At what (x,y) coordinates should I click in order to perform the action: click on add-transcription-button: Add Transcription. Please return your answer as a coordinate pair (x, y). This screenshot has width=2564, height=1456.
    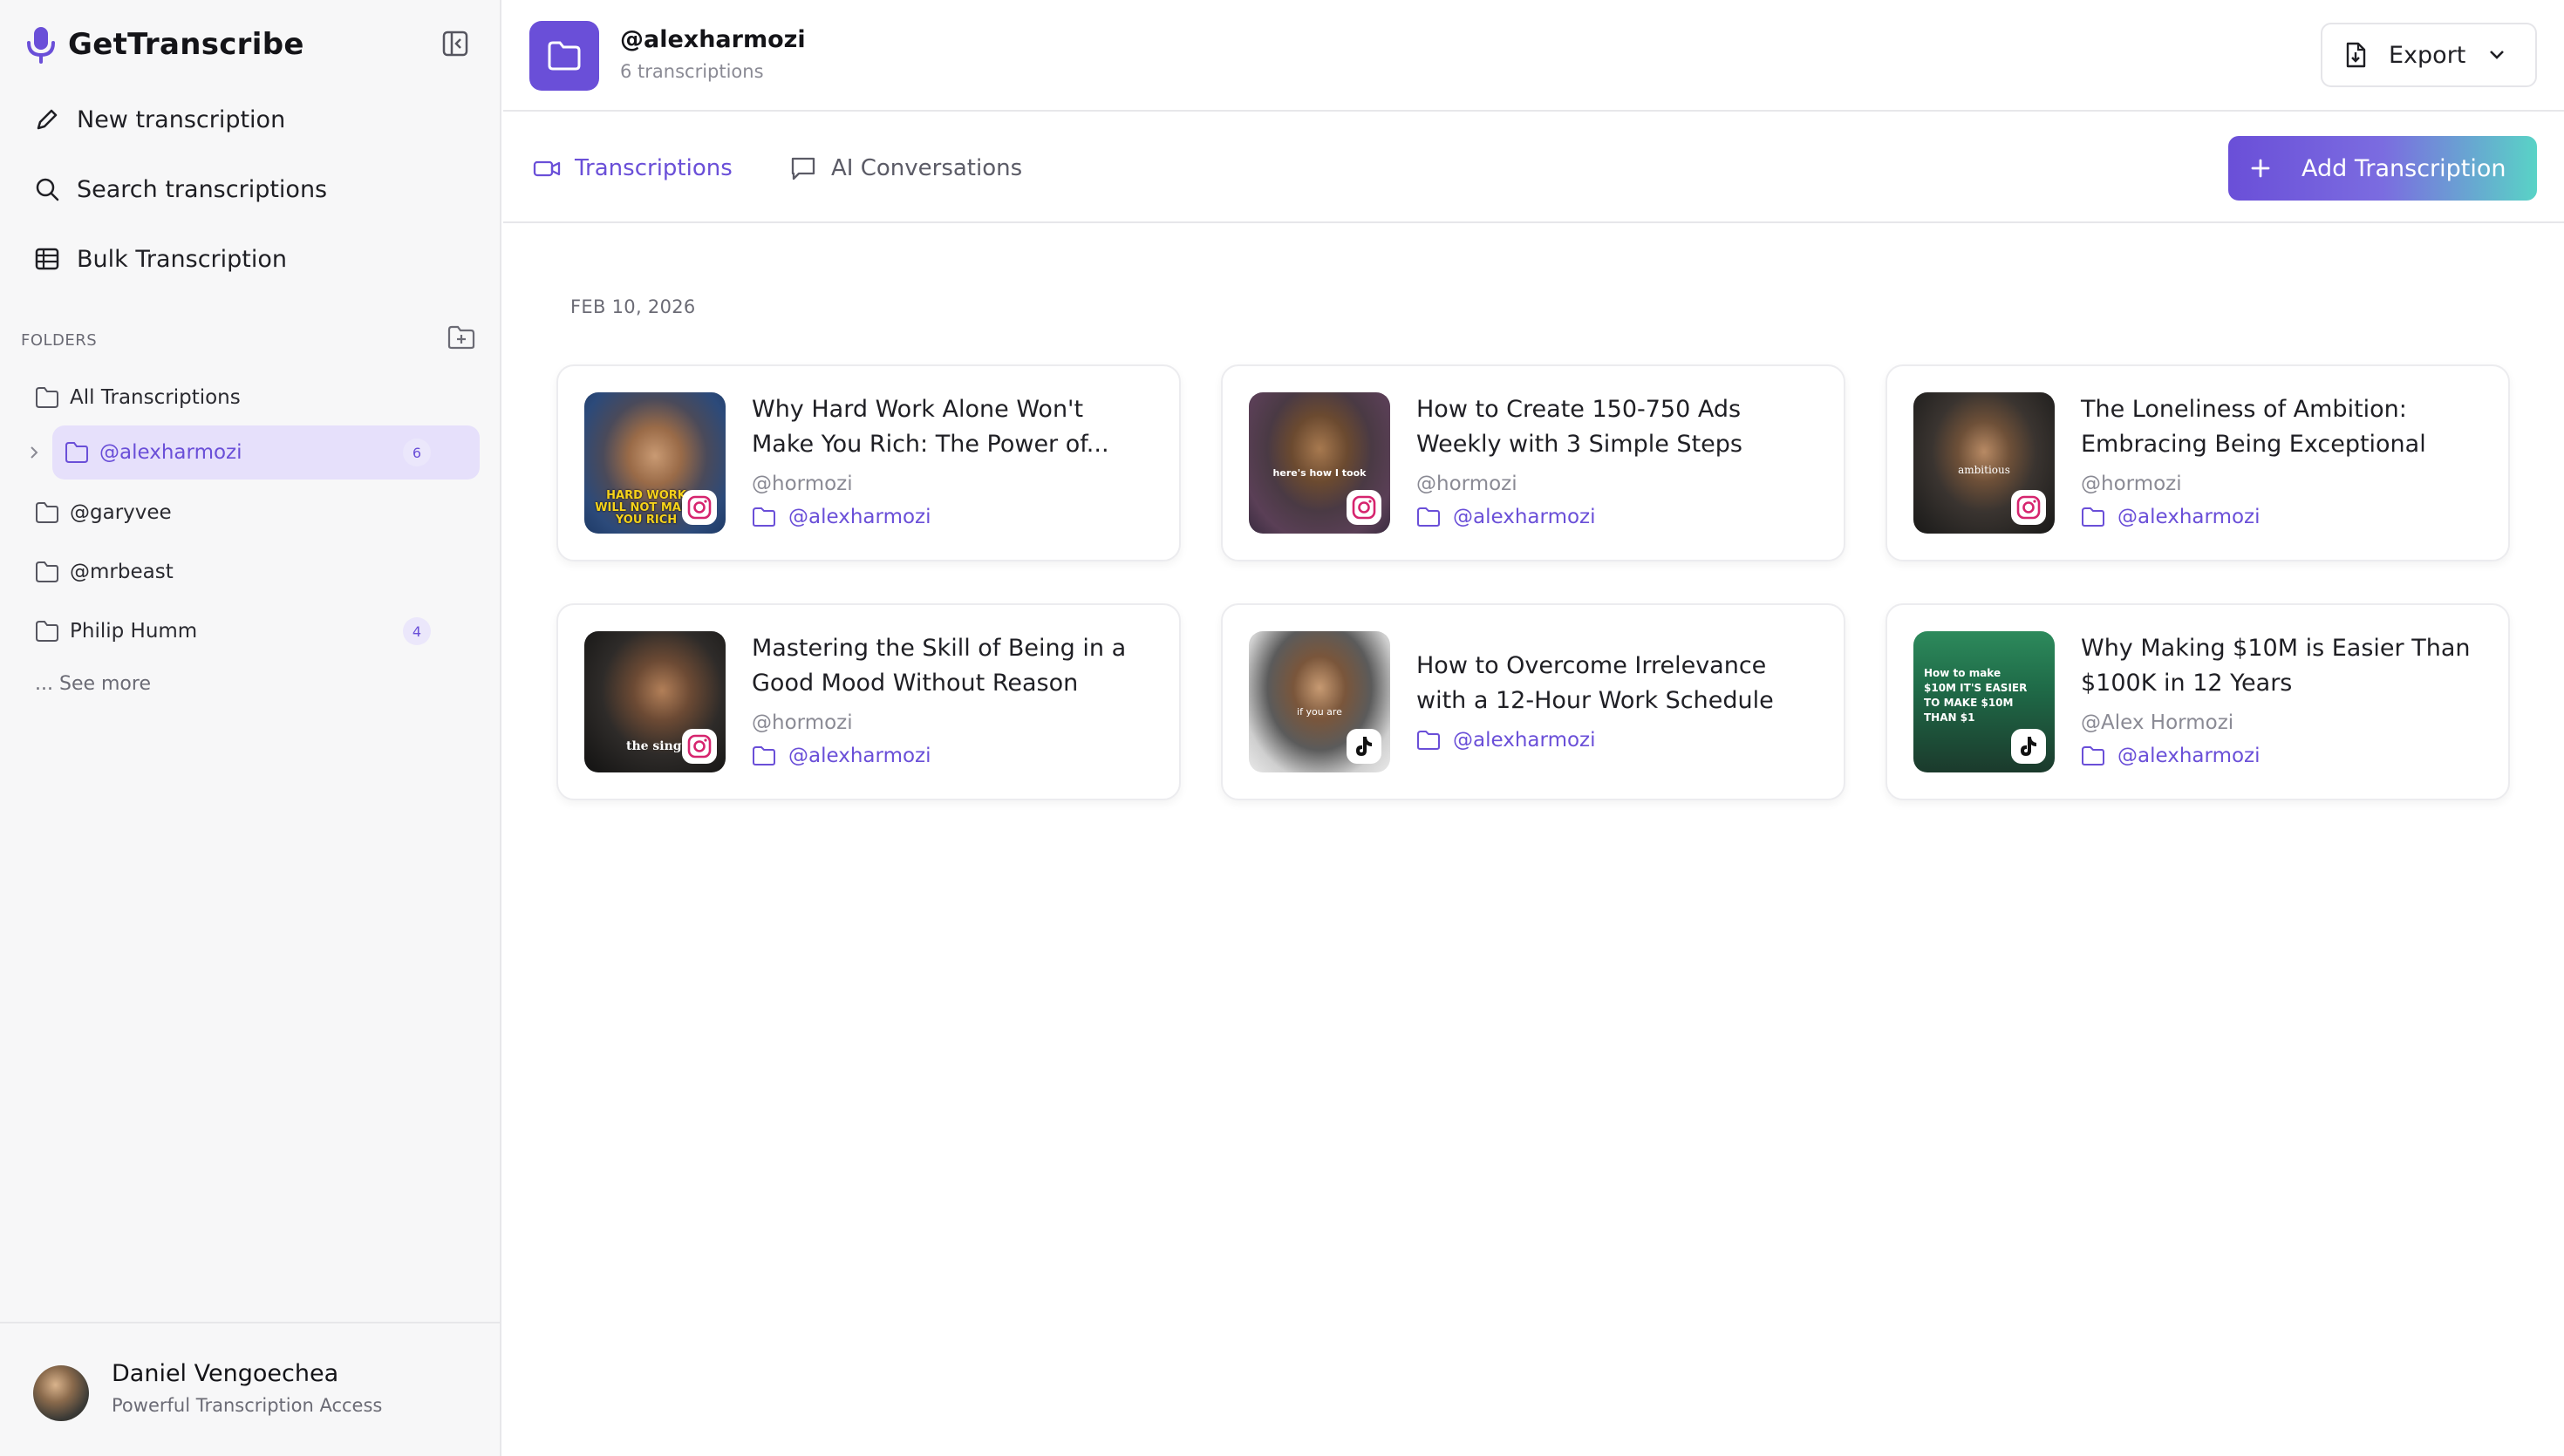
    Looking at the image, I should click on (2382, 168).